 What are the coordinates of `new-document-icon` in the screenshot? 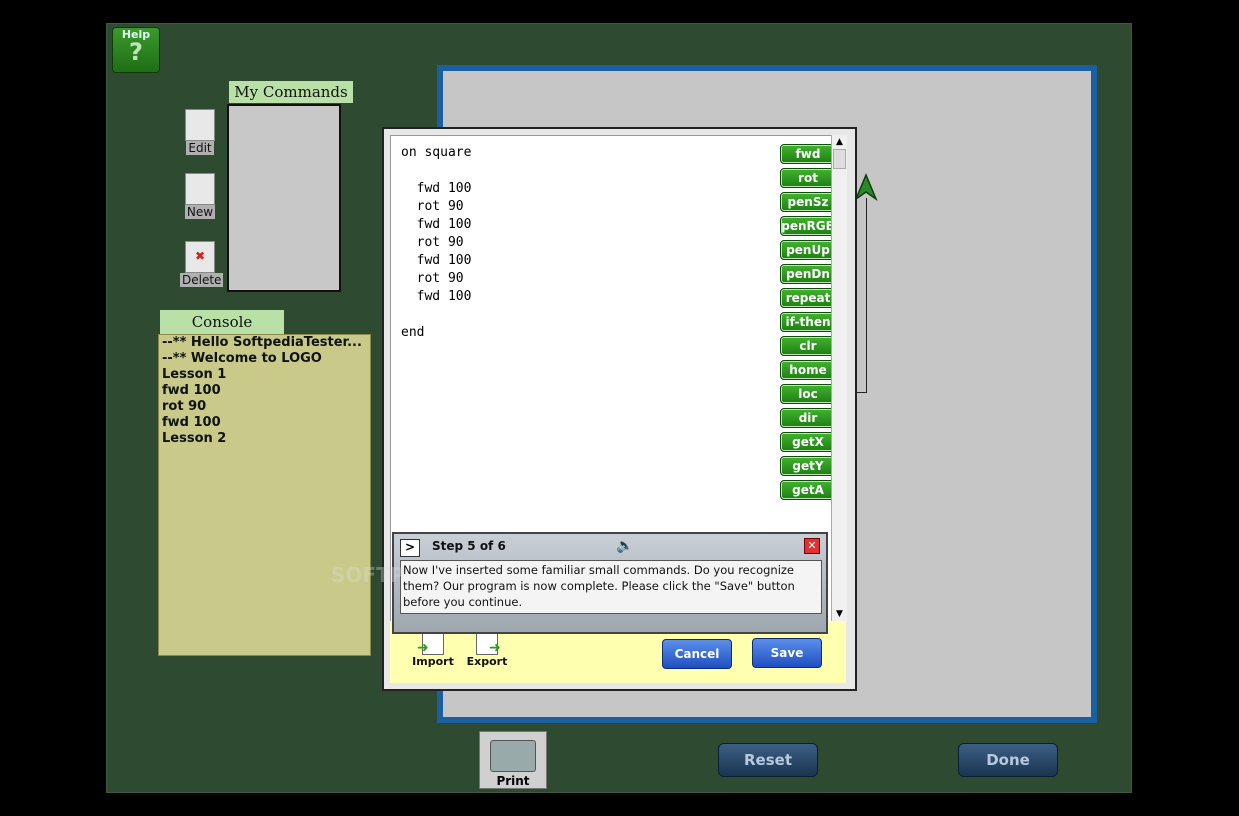 It's located at (200, 189).